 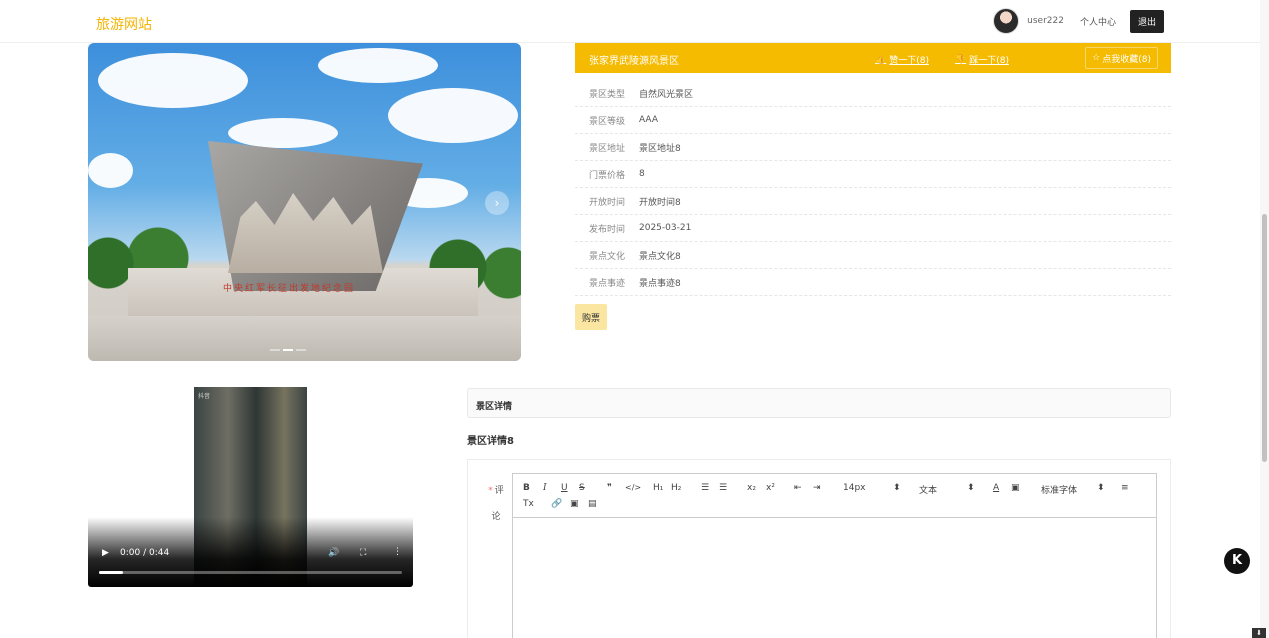 I want to click on info-value: AAA, so click(x=648, y=120).